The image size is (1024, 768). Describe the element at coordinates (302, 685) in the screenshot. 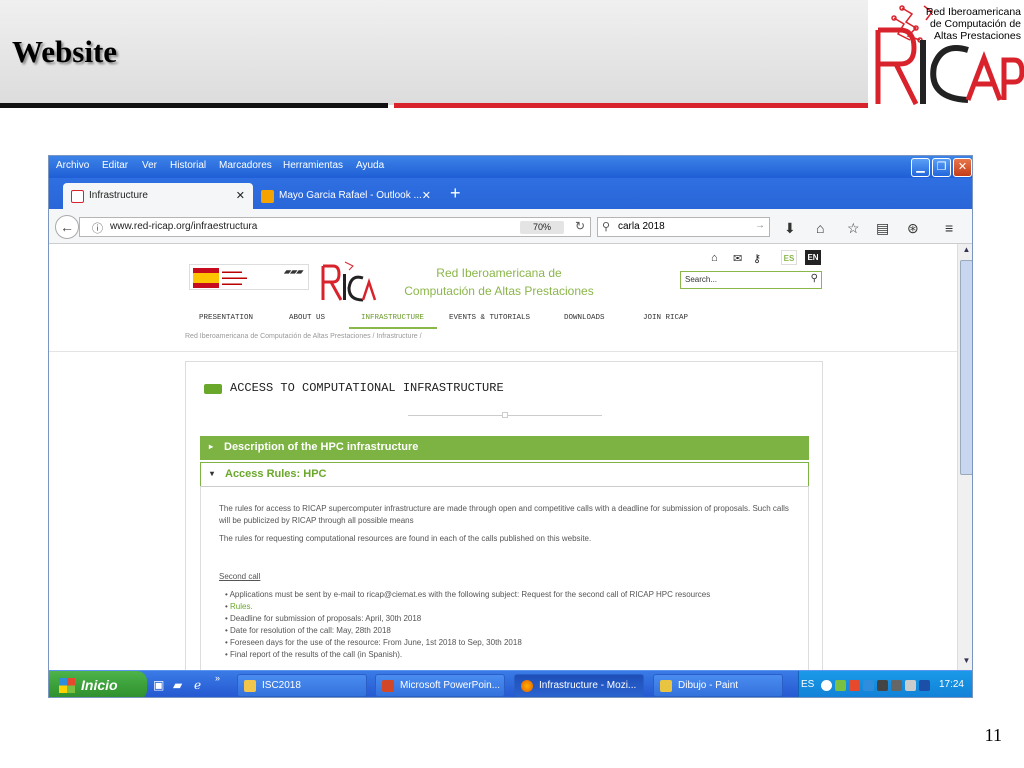

I see `task-isc2018: ISC2018` at that location.